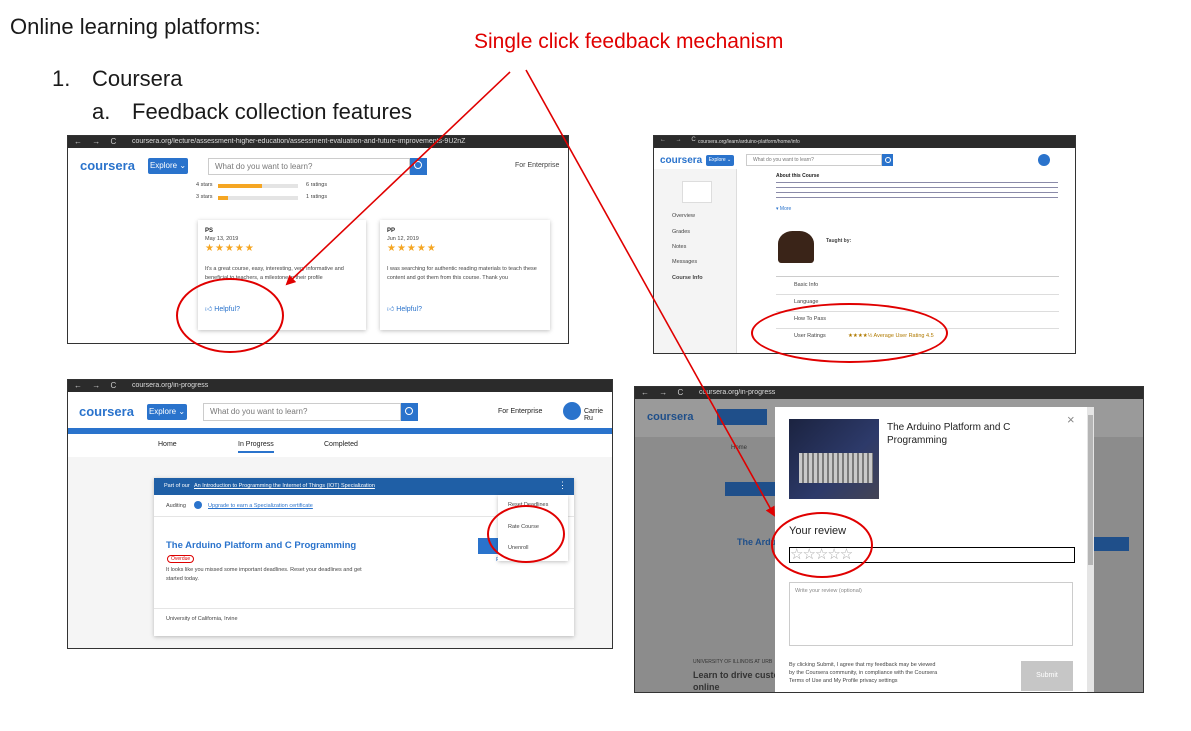  What do you see at coordinates (650, 293) in the screenshot?
I see `arrow-to-your-review` at bounding box center [650, 293].